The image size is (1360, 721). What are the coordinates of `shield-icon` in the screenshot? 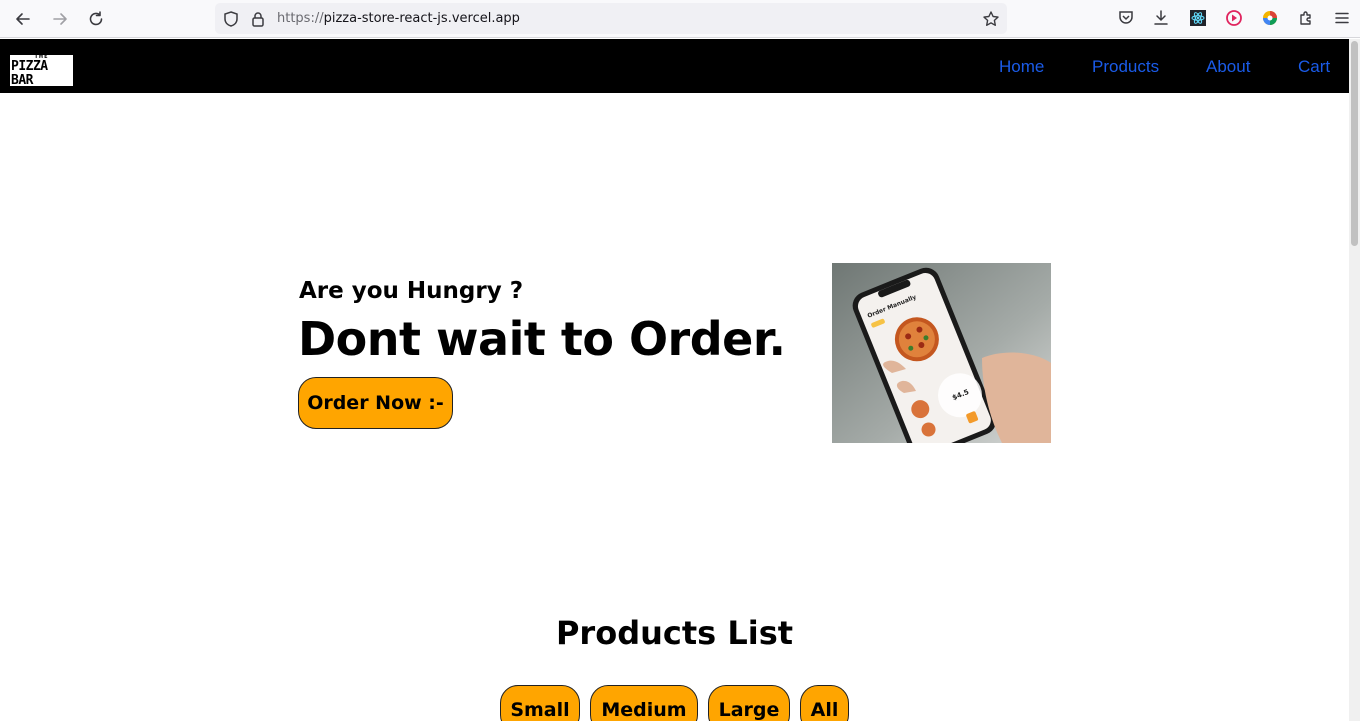 It's located at (231, 19).